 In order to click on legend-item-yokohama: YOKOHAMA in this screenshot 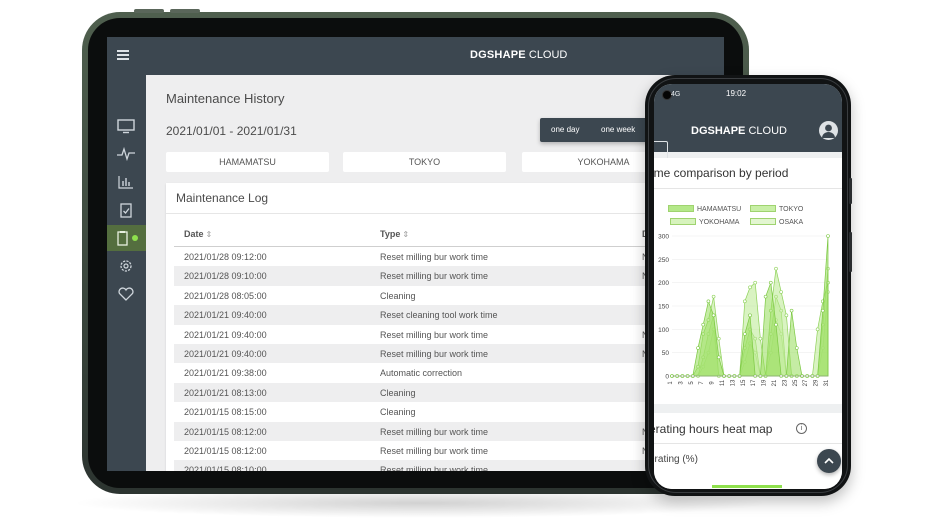, I will do `click(704, 222)`.